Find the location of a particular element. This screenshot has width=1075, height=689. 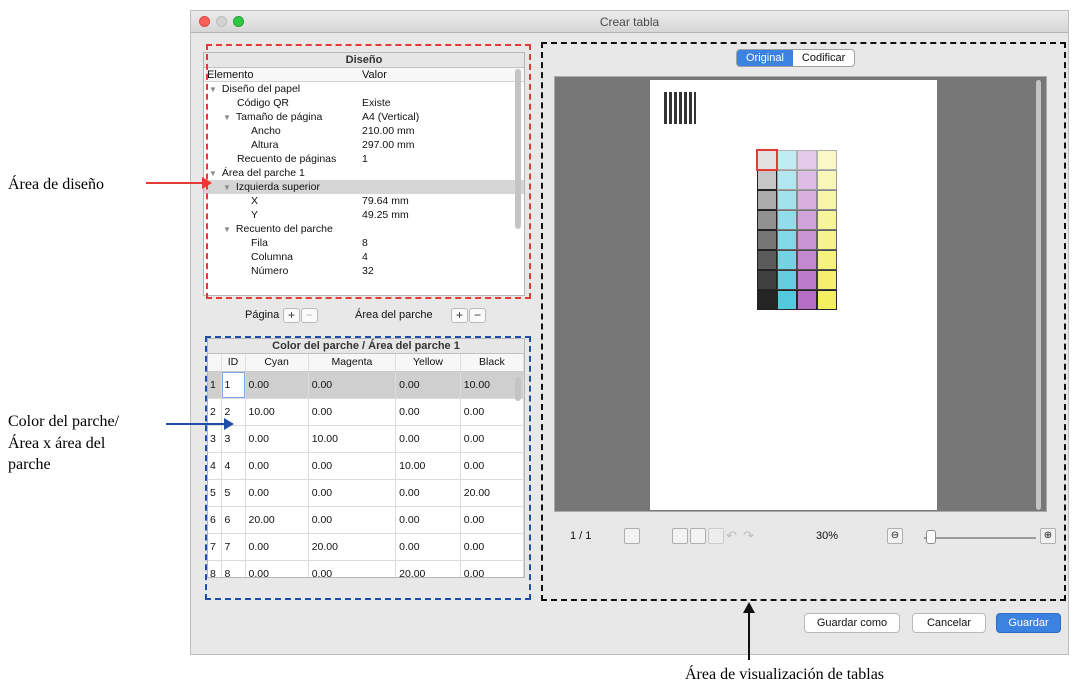

remove-page-button: − is located at coordinates (309, 315).